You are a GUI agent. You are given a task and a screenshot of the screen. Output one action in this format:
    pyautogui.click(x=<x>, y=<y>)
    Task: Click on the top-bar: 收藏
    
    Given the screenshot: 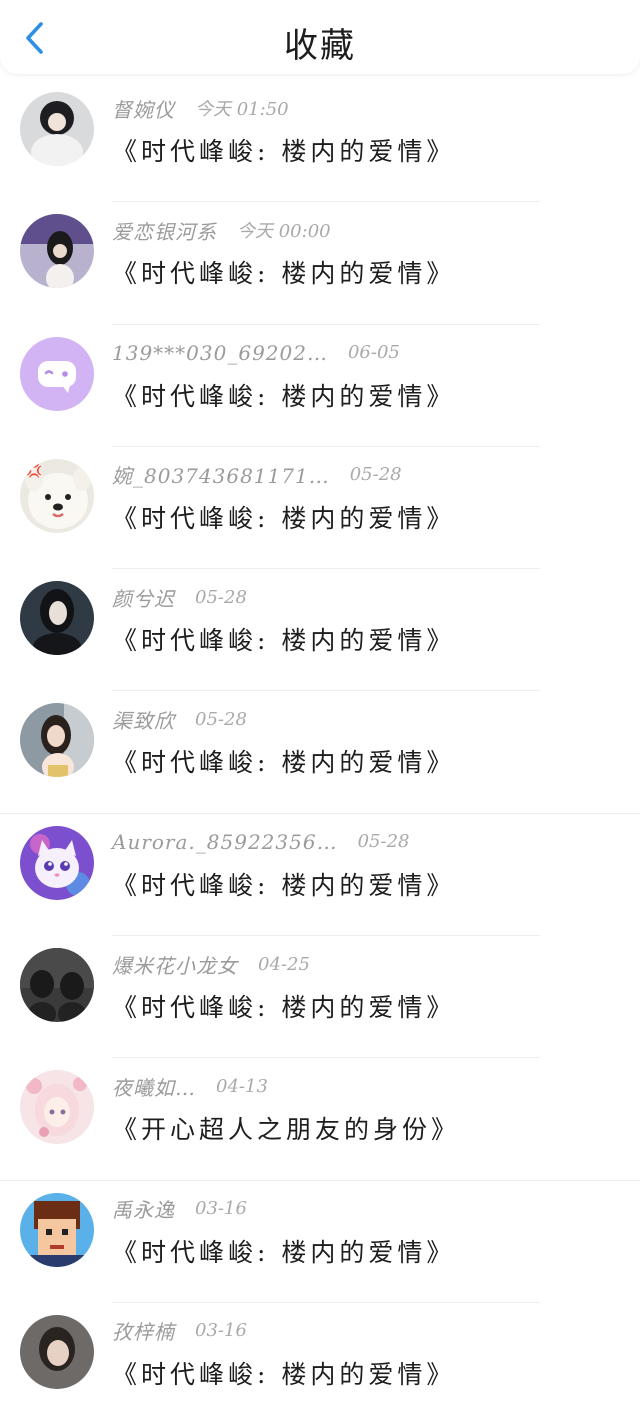 What is the action you would take?
    pyautogui.click(x=320, y=37)
    